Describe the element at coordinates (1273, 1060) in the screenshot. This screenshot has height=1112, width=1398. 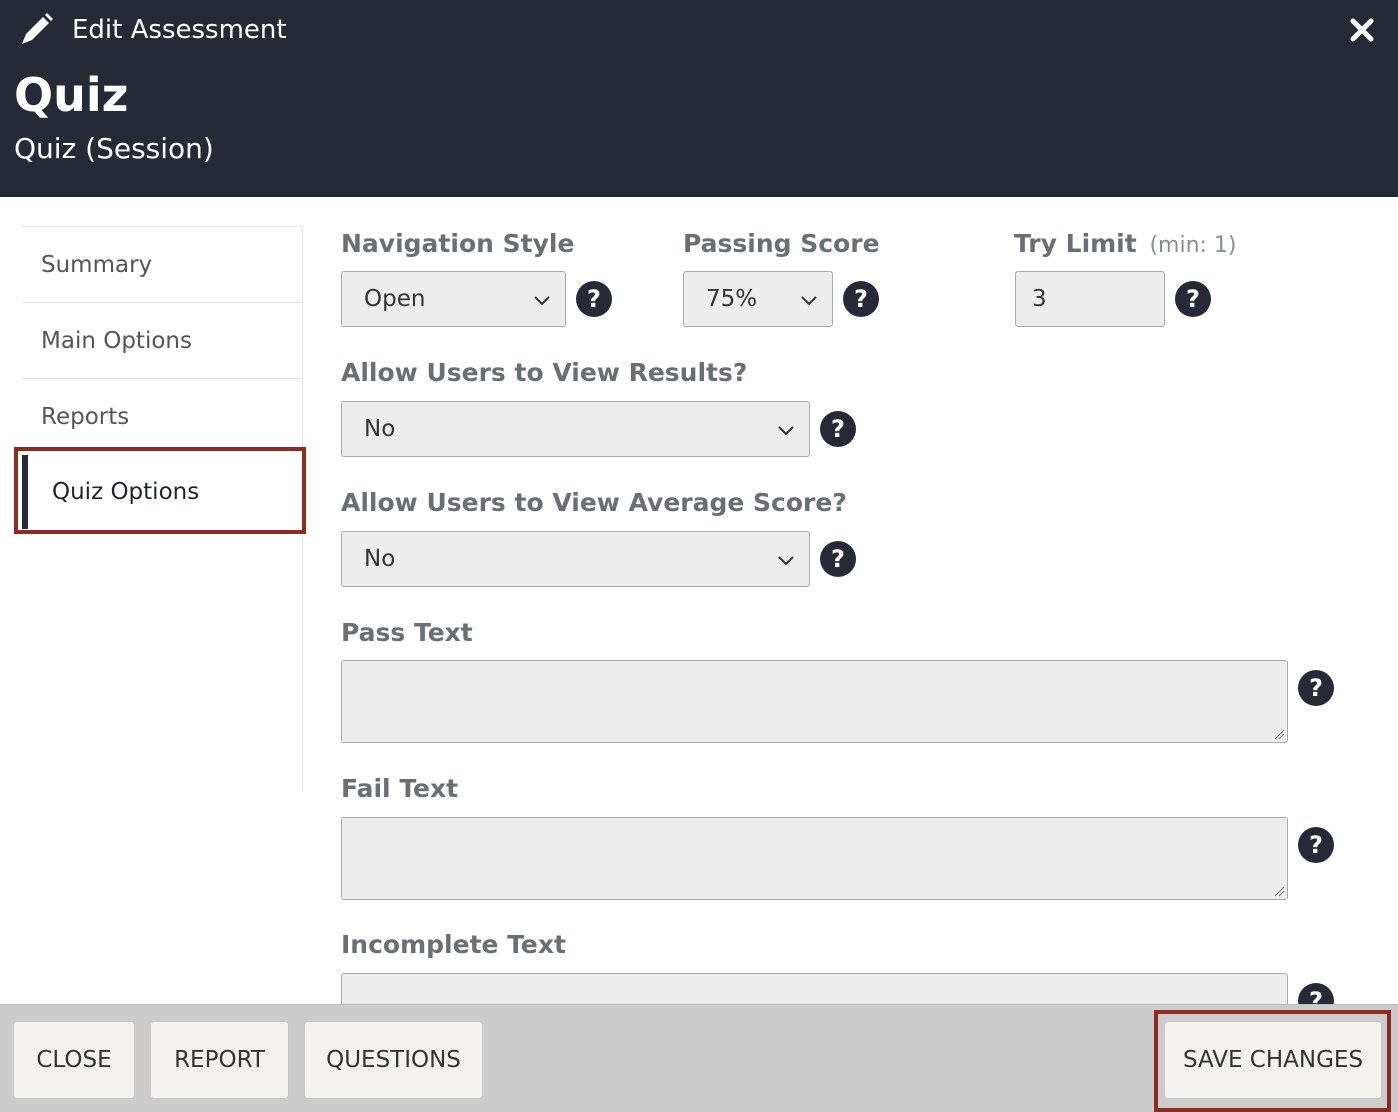
I see `save-changes-button: SAVE CHANGES` at that location.